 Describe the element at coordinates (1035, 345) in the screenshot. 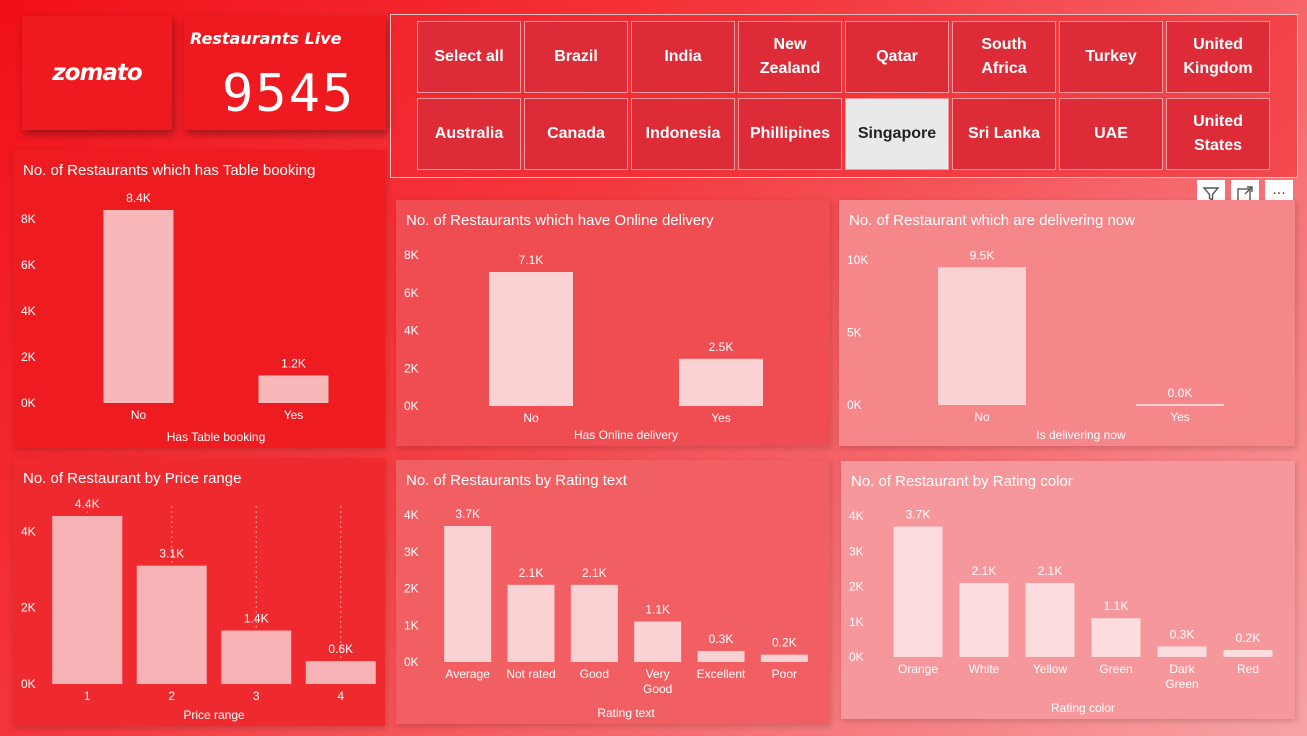

I see `chart-svg: 0K 5K 10K 9.5K No 0.0K Yes Is delivering now` at that location.